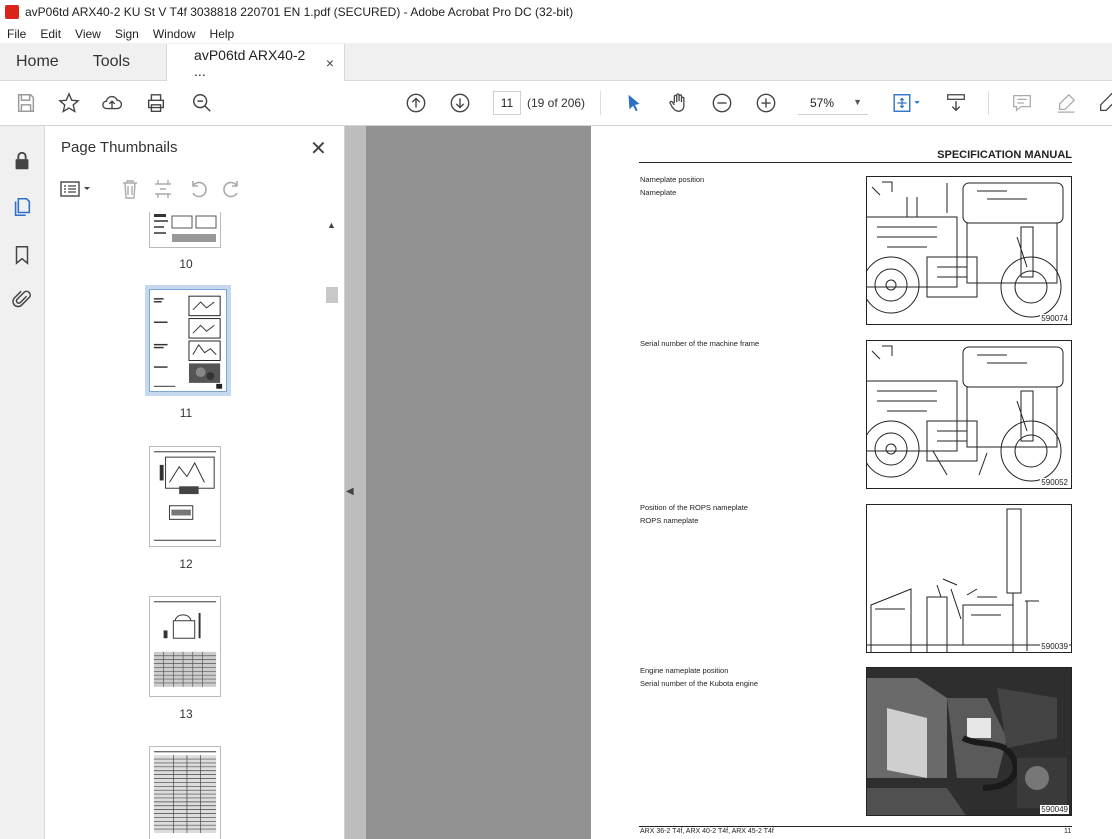  What do you see at coordinates (22, 299) in the screenshot?
I see `attachment-icon` at bounding box center [22, 299].